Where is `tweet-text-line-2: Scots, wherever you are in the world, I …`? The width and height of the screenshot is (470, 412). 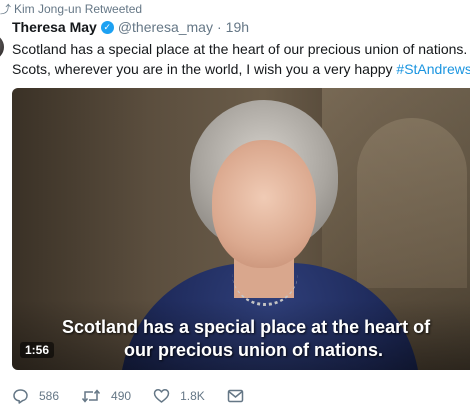 tweet-text-line-2: Scots, wherever you are in the world, I … is located at coordinates (241, 69).